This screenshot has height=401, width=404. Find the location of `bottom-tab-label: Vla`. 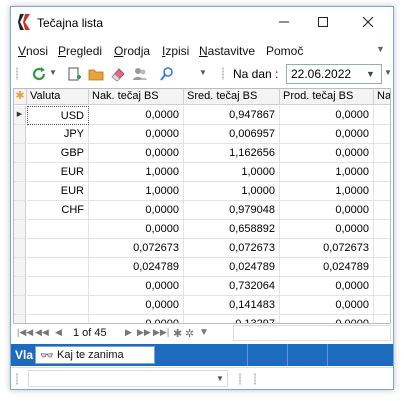

bottom-tab-label: Vla is located at coordinates (24, 355).